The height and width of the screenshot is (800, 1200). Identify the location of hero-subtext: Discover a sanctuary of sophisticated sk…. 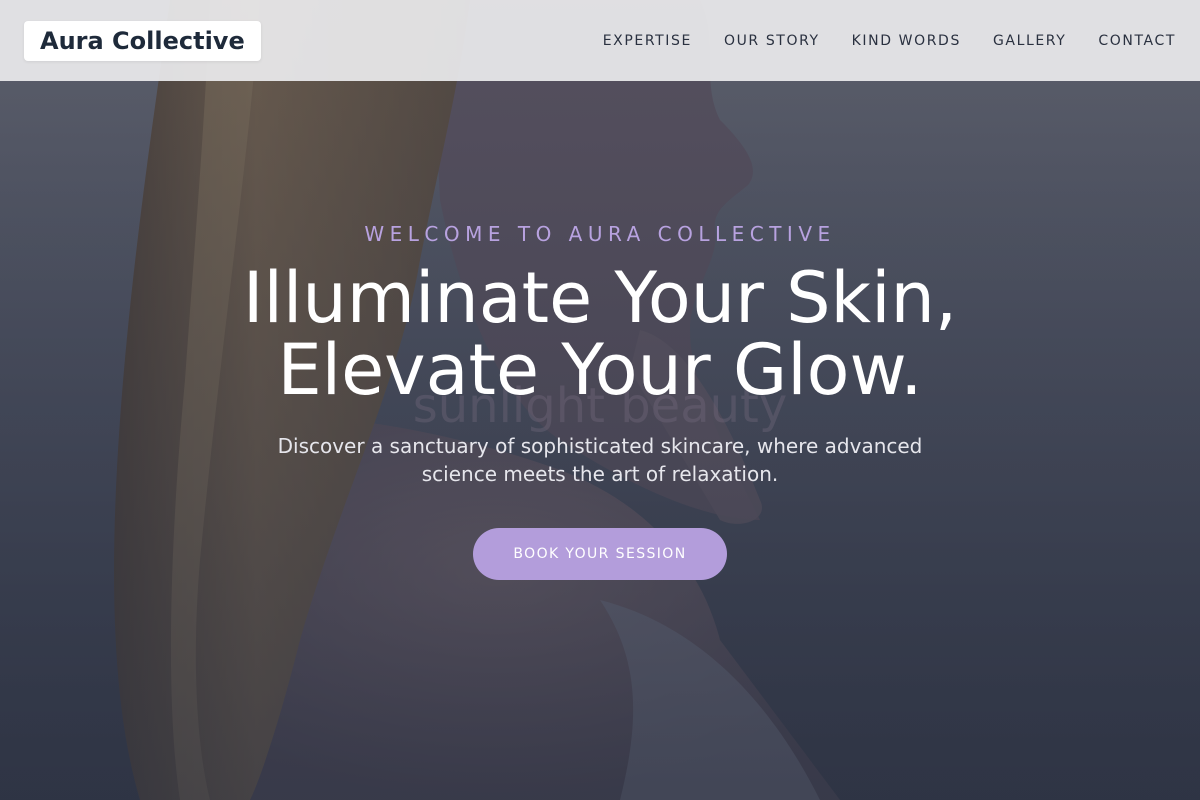
(600, 460).